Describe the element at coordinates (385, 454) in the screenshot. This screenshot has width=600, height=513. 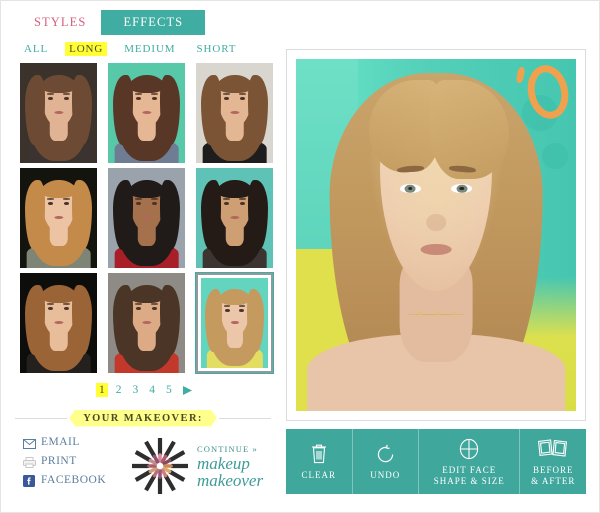
I see `undo-icon` at that location.